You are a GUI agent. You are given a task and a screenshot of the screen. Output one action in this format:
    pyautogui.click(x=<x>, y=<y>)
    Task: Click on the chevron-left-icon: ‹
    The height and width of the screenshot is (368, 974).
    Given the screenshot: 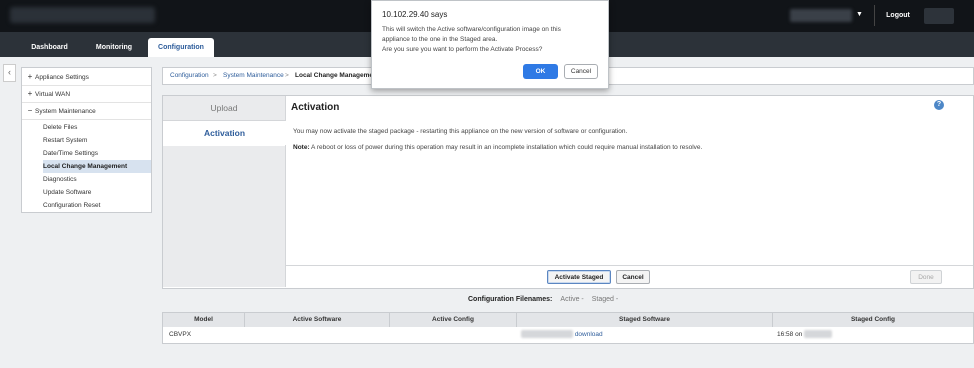 What is the action you would take?
    pyautogui.click(x=9, y=73)
    